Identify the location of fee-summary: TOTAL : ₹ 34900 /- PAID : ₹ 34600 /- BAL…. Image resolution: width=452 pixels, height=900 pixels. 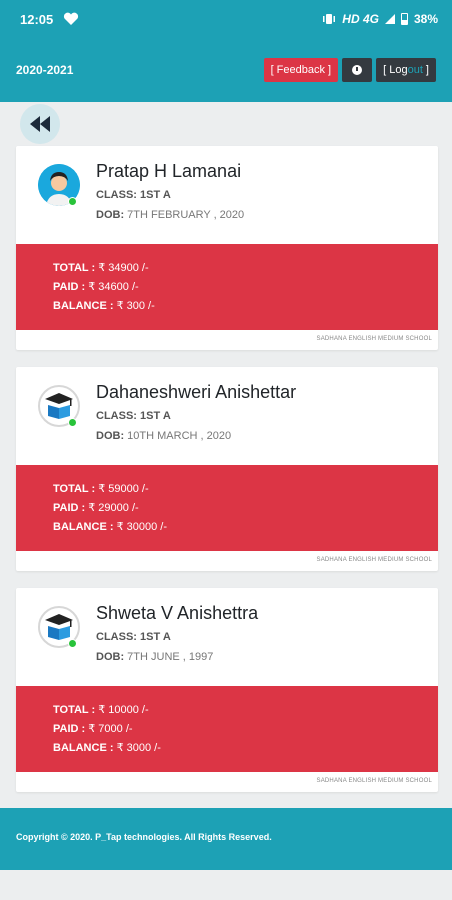
(227, 287).